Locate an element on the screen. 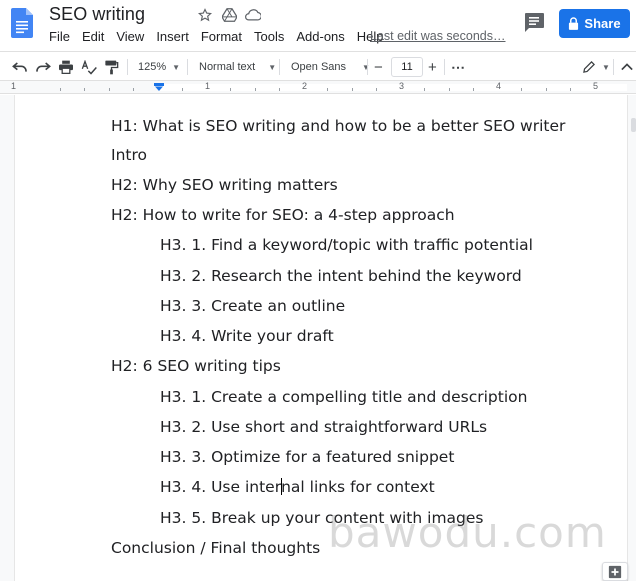 The height and width of the screenshot is (581, 636). minus-icon: − is located at coordinates (378, 67).